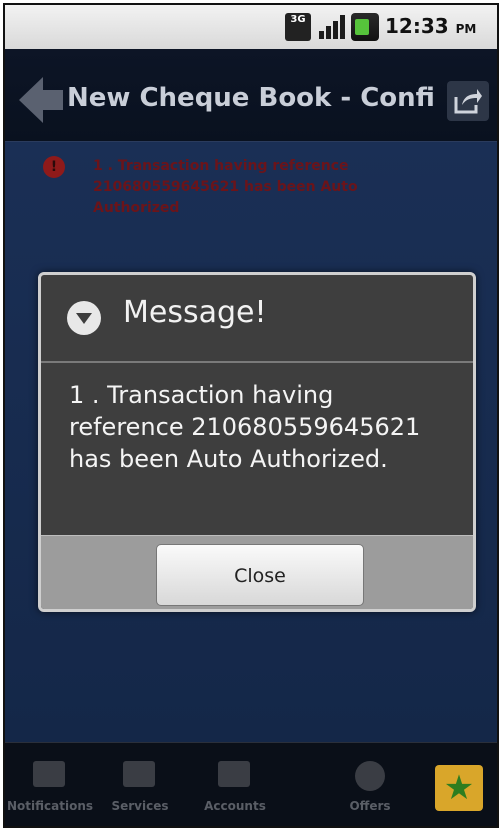 The height and width of the screenshot is (831, 502). I want to click on nav-label-services: Services, so click(140, 806).